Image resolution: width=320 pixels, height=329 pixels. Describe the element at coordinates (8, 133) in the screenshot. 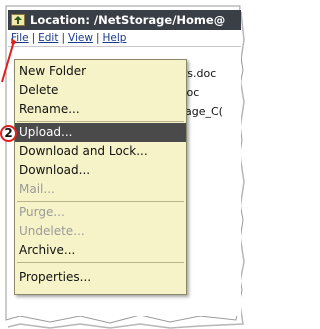

I see `step-callout-badge: 2` at that location.